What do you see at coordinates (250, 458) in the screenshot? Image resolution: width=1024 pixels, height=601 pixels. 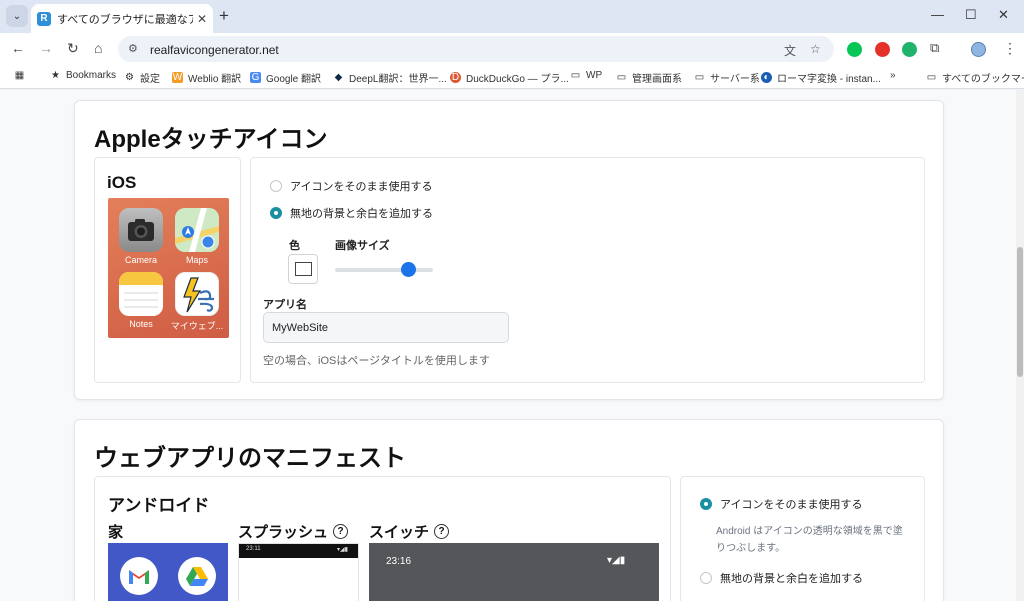 I see `section-title: ウェブアプリのマニフェスト` at bounding box center [250, 458].